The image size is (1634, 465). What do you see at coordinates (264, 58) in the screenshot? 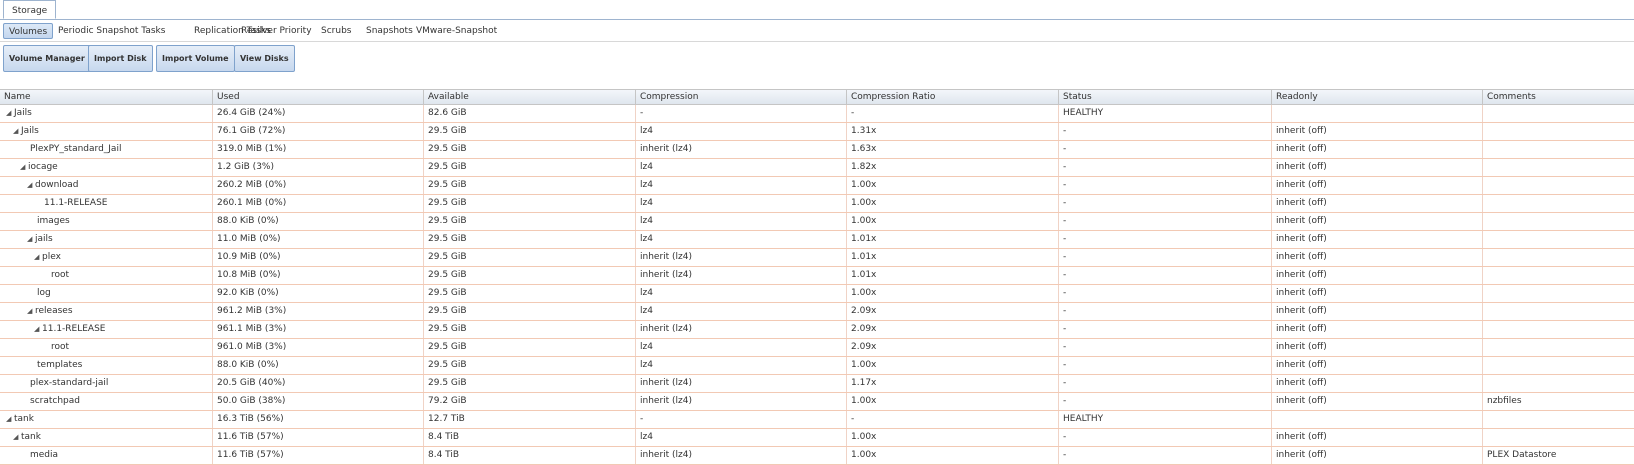
I see `view-disks-button: View Disks` at bounding box center [264, 58].